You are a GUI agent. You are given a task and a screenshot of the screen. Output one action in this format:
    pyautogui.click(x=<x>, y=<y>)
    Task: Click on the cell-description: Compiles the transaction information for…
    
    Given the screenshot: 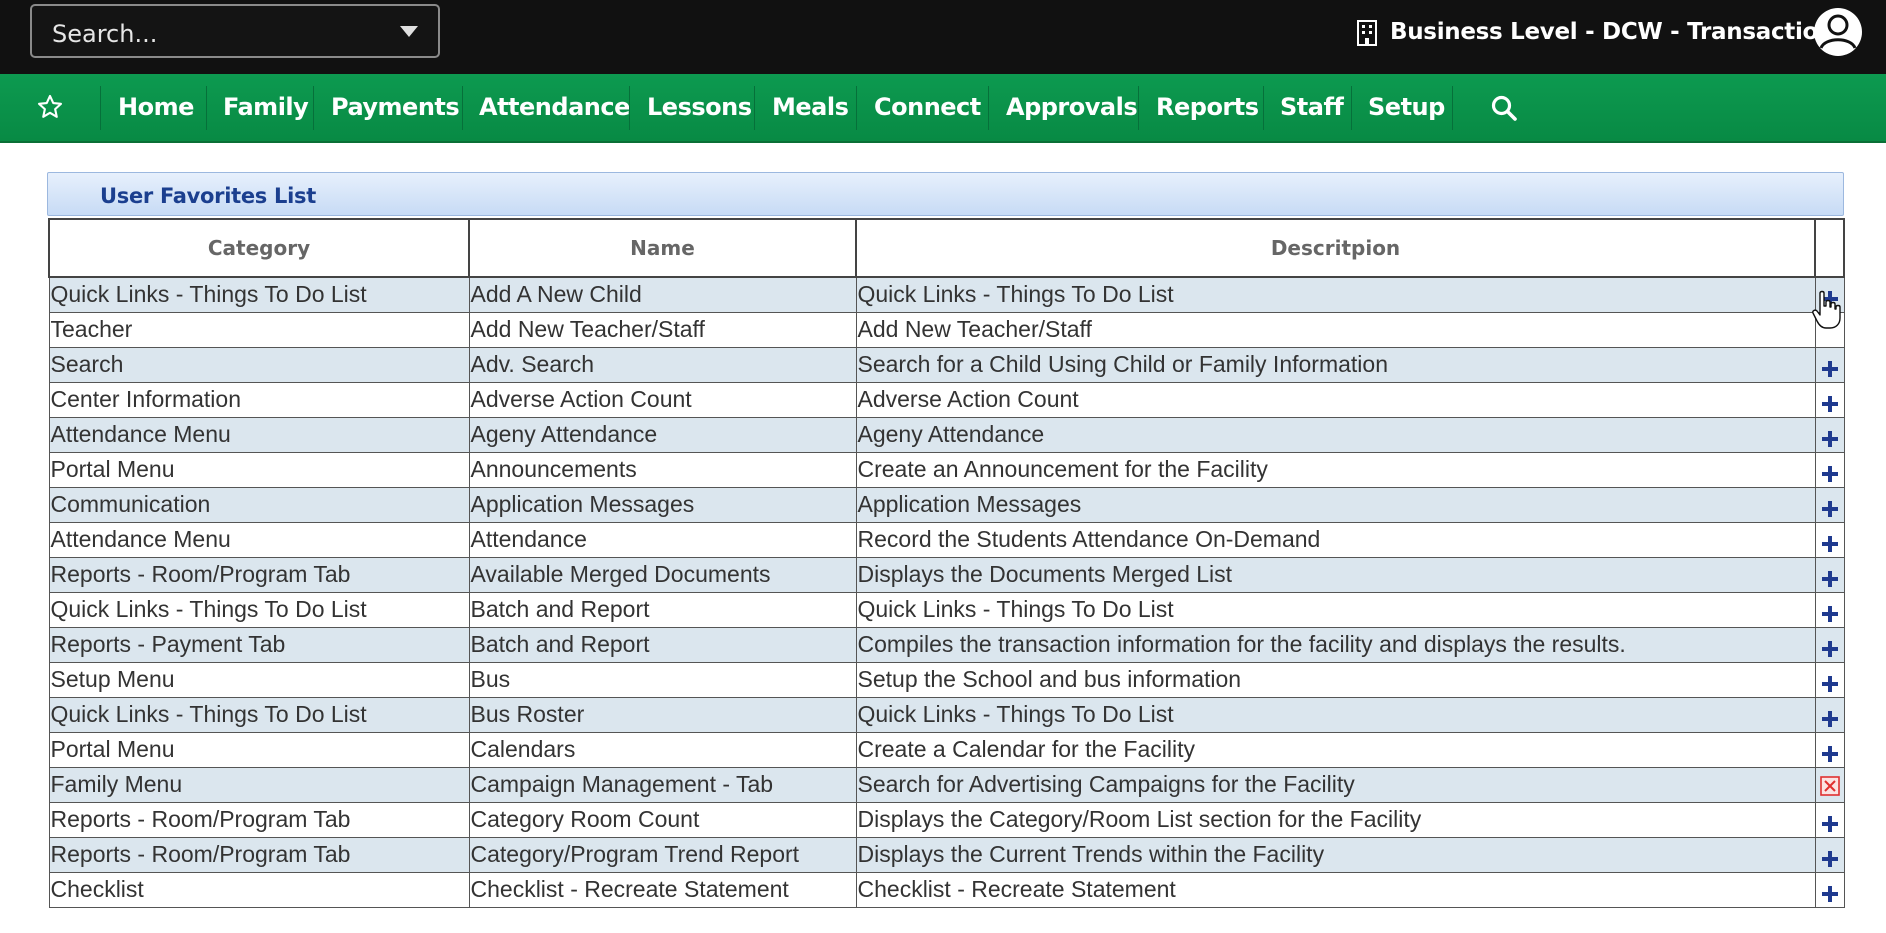 What is the action you would take?
    pyautogui.click(x=1335, y=644)
    